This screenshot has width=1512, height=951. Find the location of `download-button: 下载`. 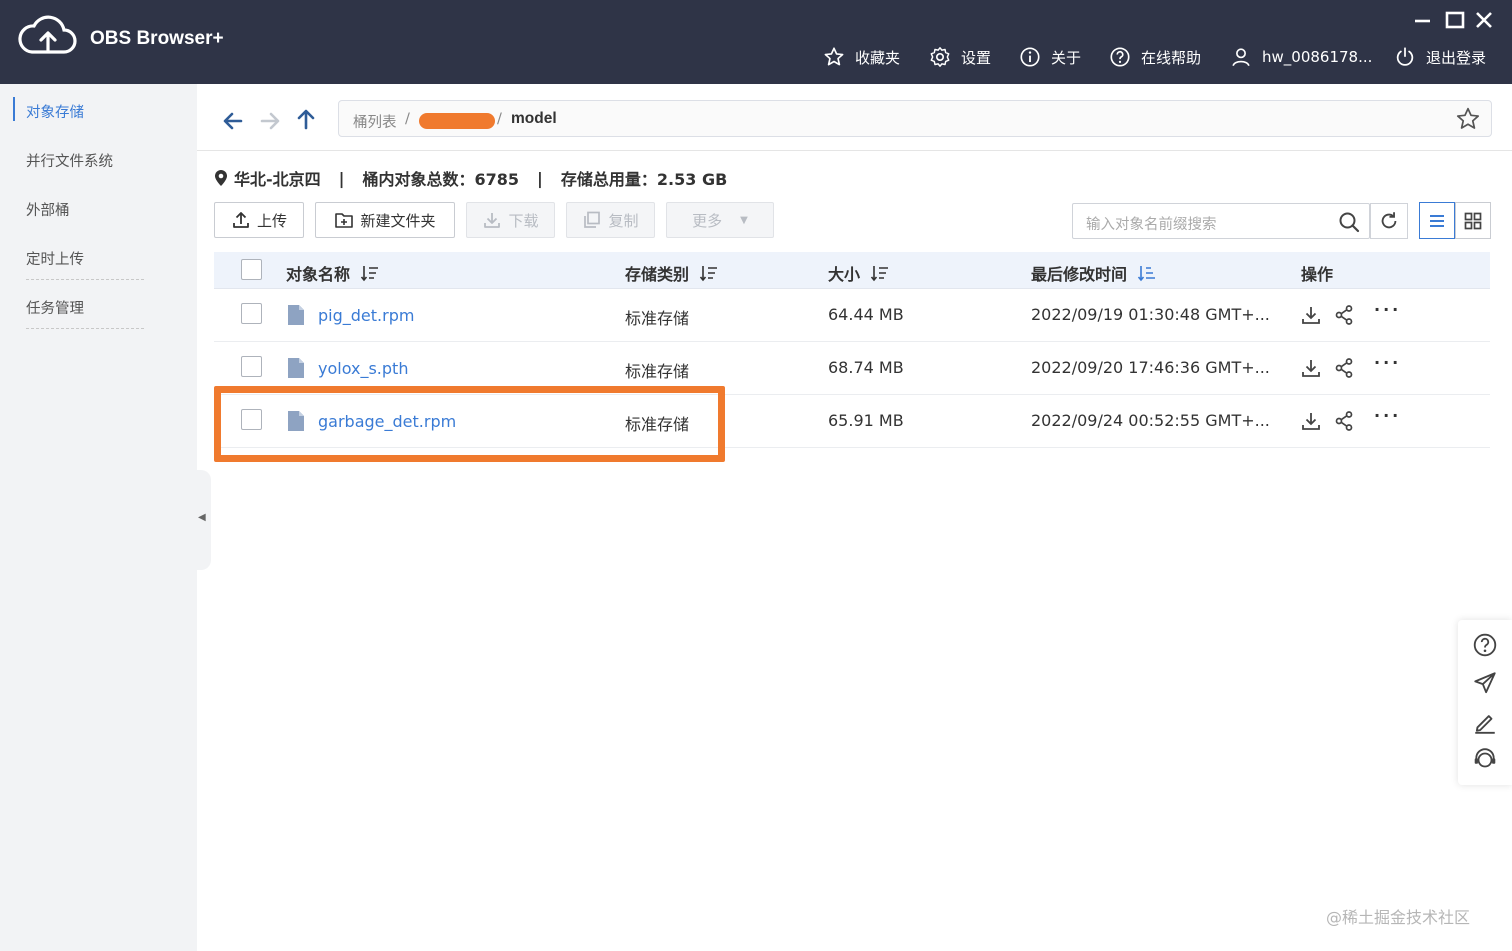

download-button: 下载 is located at coordinates (510, 220).